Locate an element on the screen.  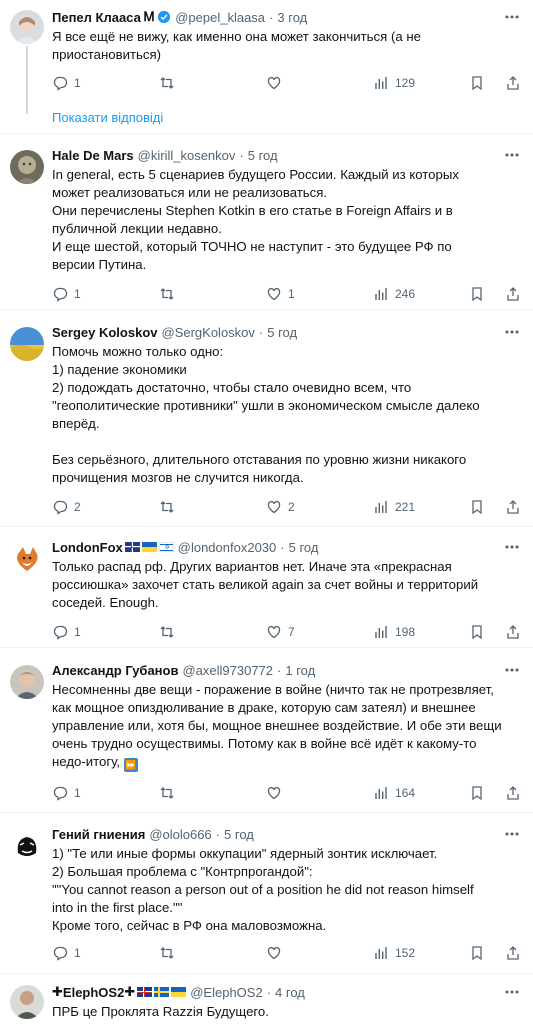
author-name: Пепел Клааса is located at coordinates (96, 17).